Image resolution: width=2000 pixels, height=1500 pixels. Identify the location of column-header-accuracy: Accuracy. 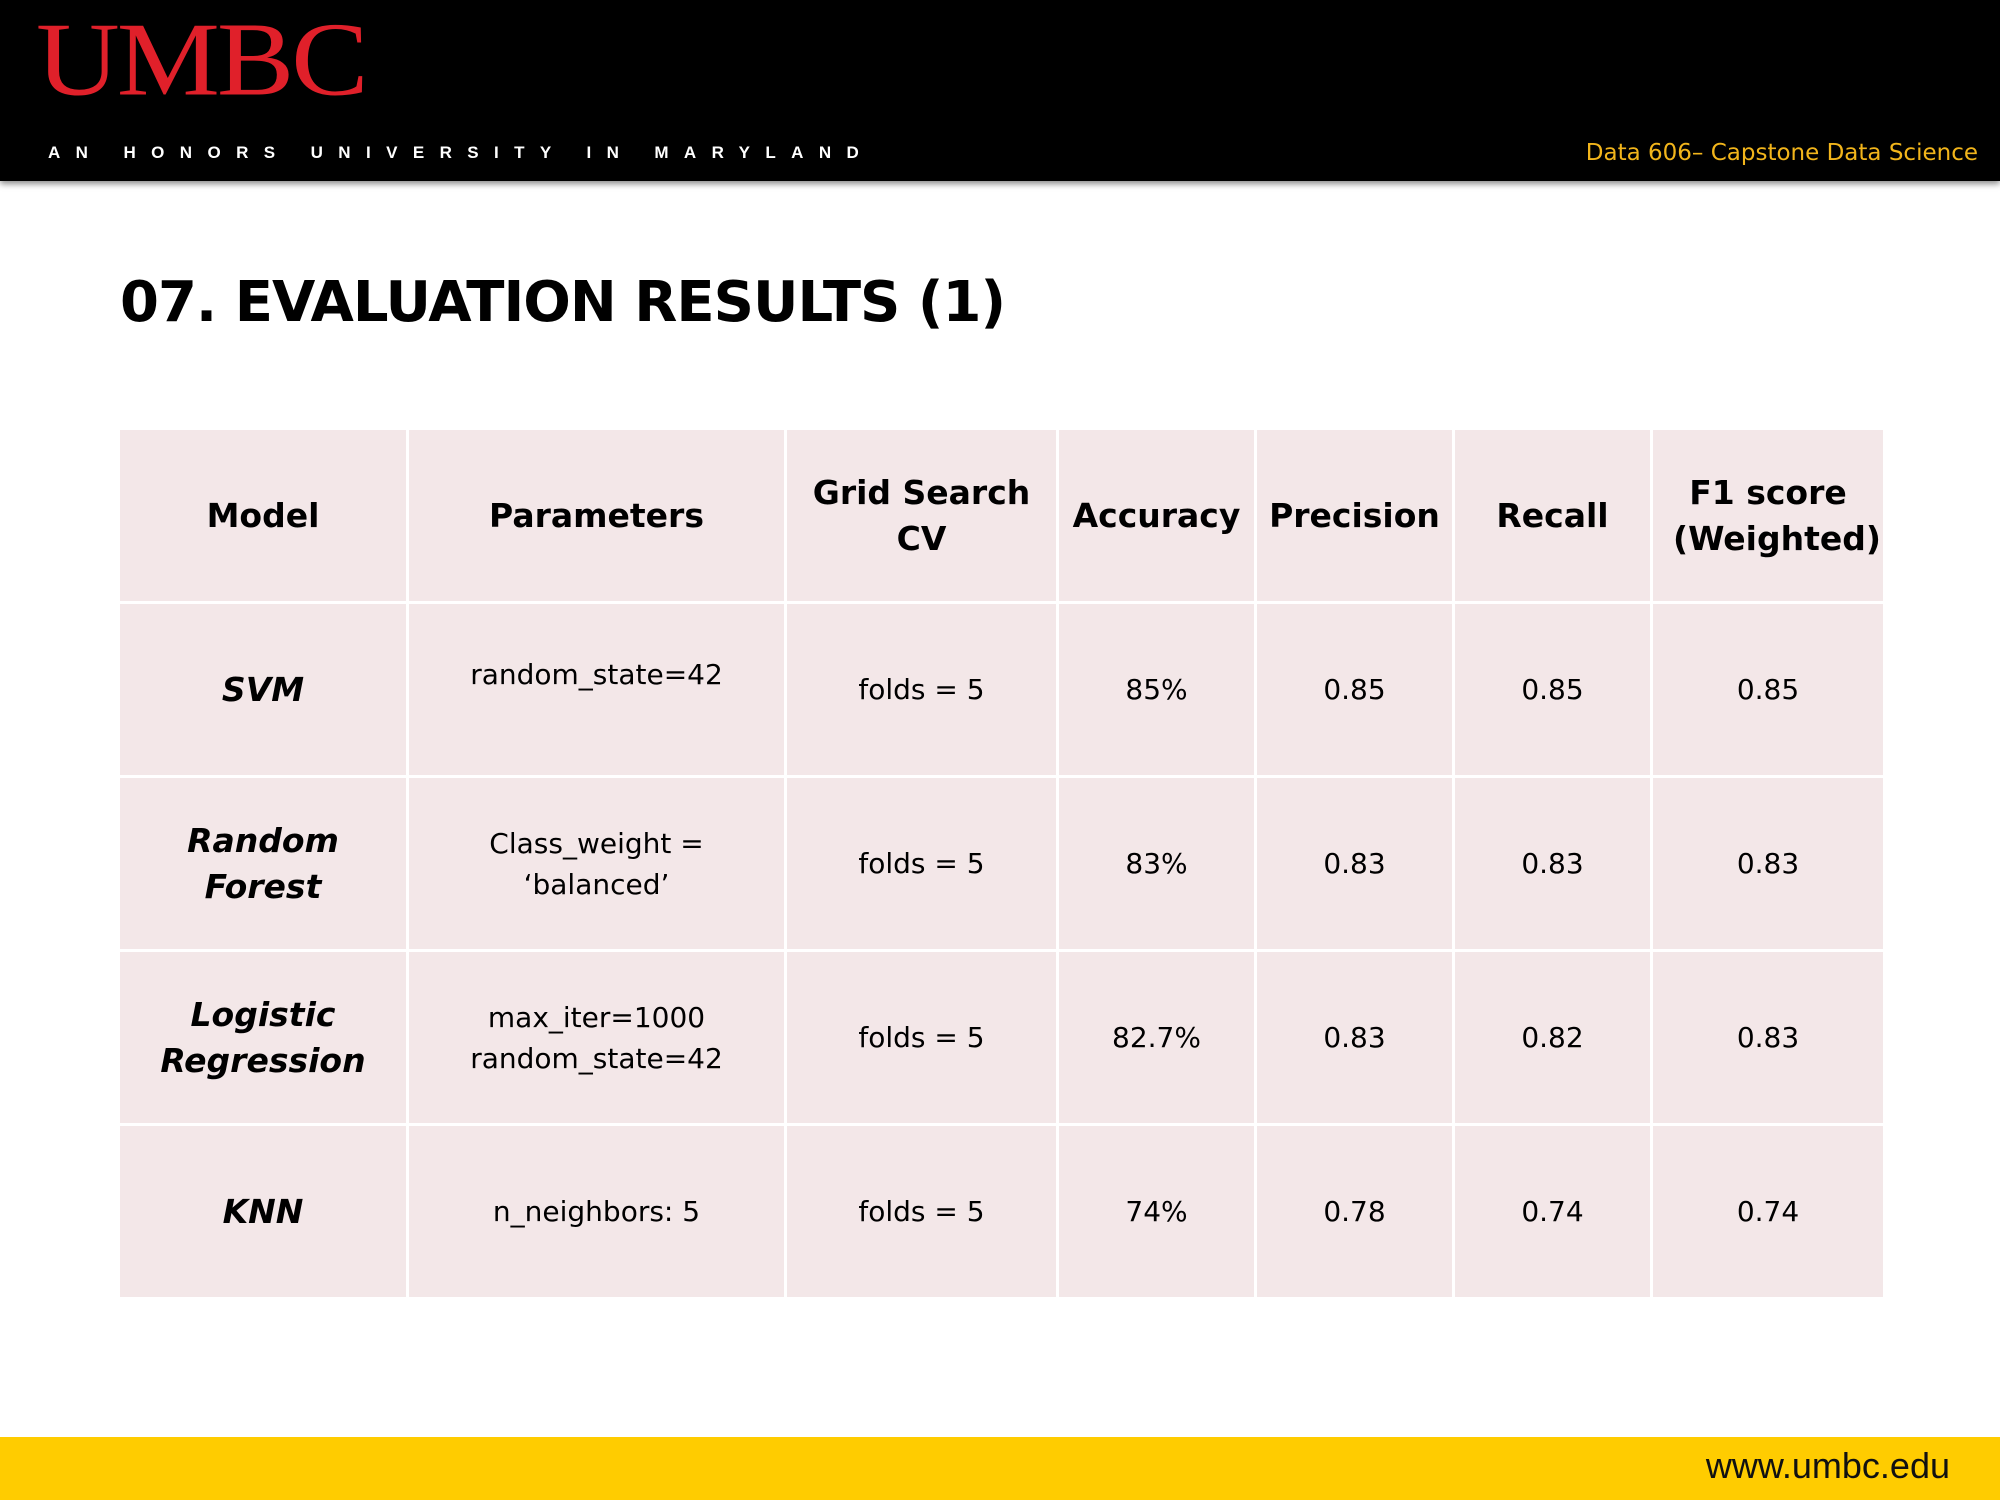
(1156, 515).